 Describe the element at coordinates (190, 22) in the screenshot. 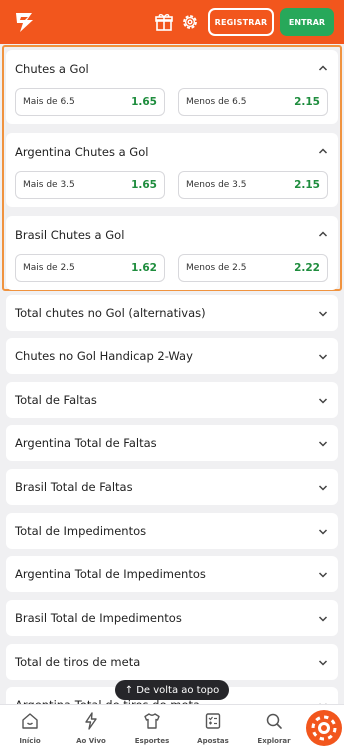

I see `gear-icon` at that location.